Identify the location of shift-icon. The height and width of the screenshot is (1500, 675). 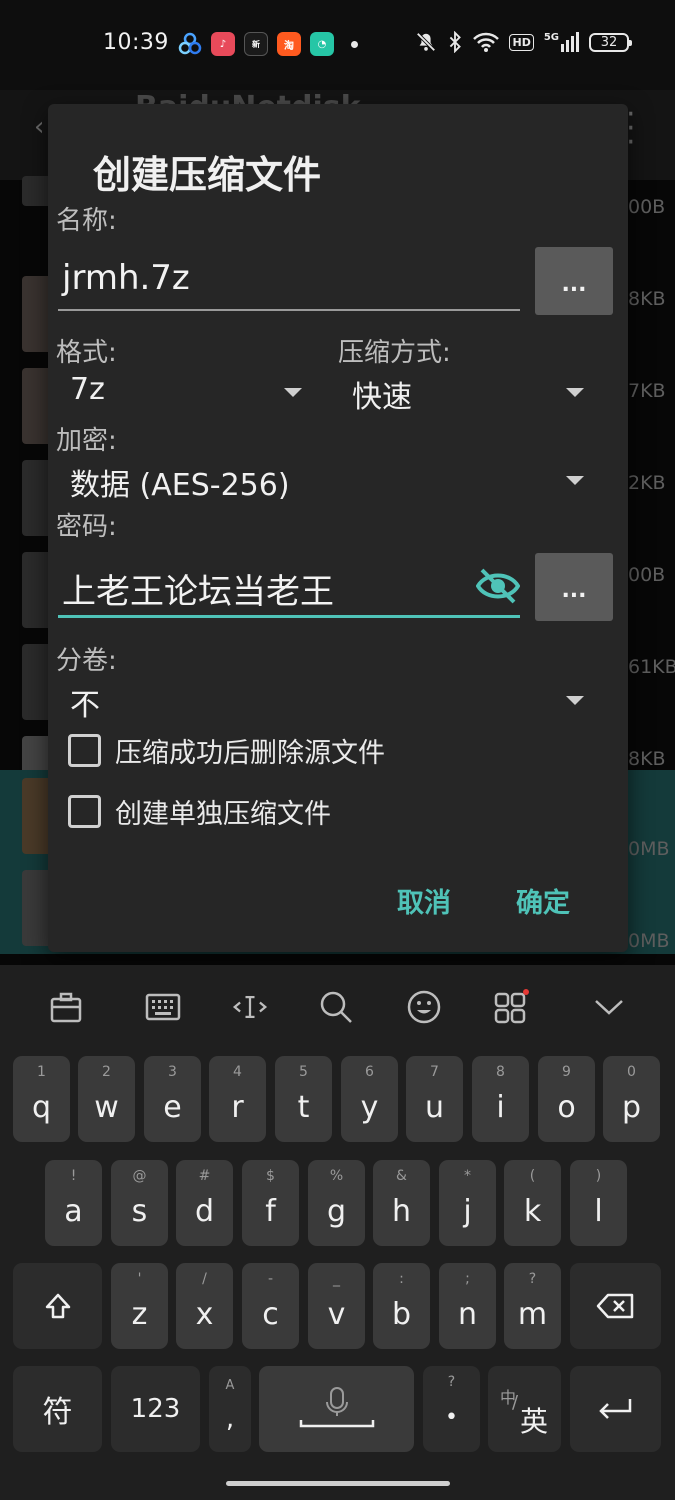
(57, 1306).